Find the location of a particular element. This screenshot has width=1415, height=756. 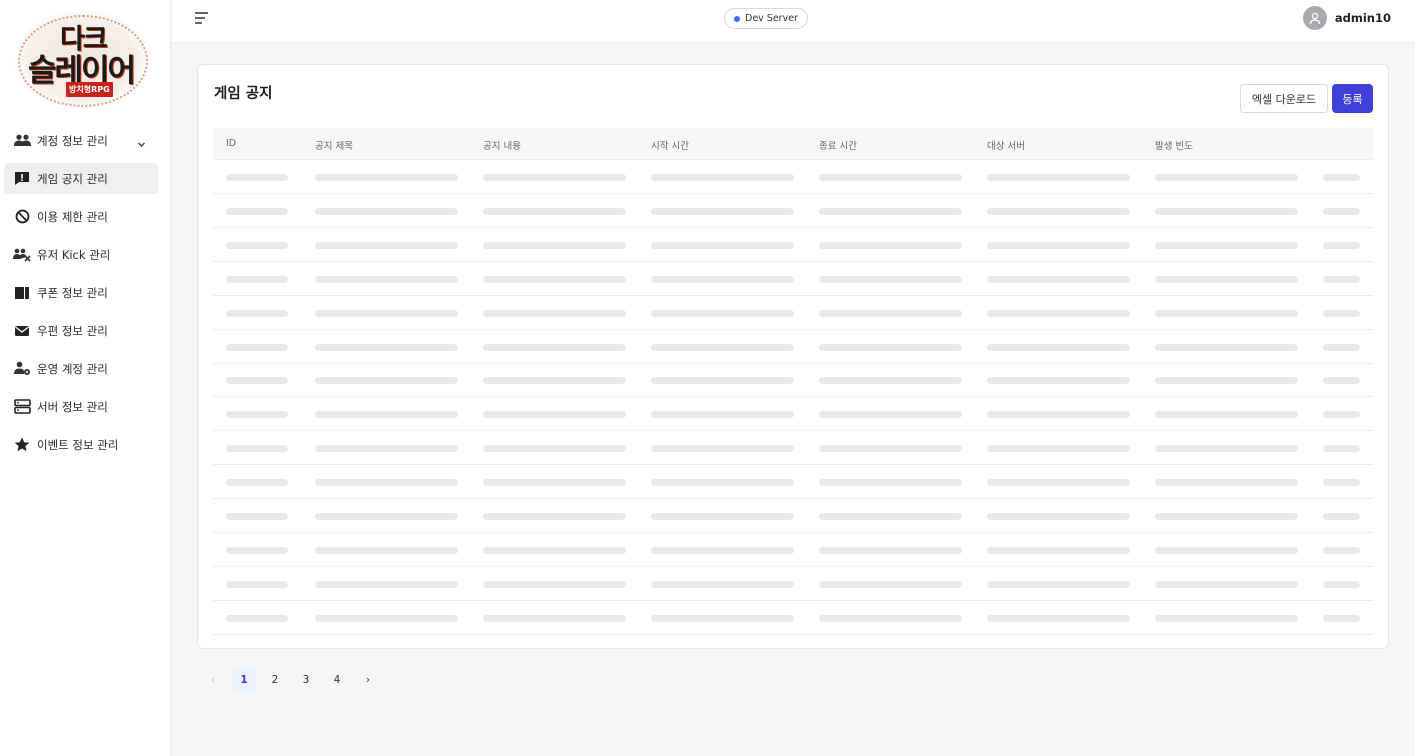

register-button: 등록 is located at coordinates (1352, 98).